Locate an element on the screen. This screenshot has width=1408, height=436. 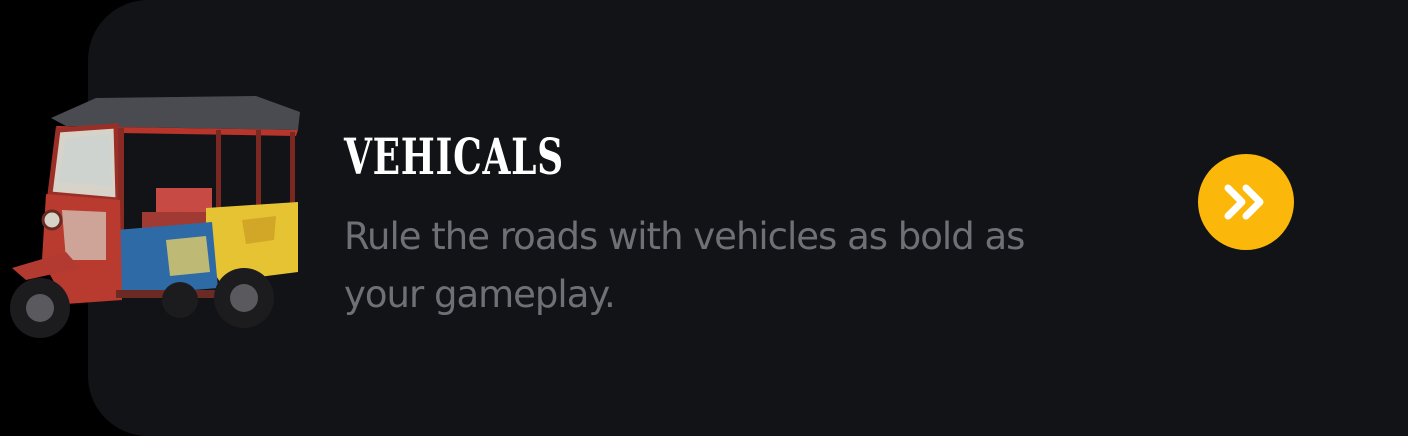
card-title: VEHICALS is located at coordinates (454, 156).